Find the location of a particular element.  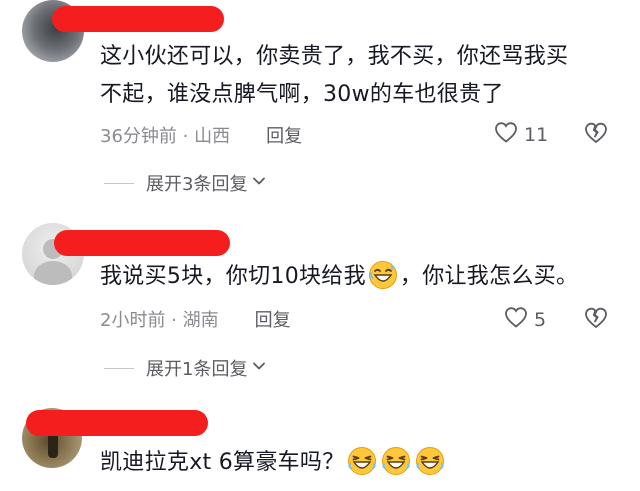

expand-label: 展开3条回复 is located at coordinates (197, 184).